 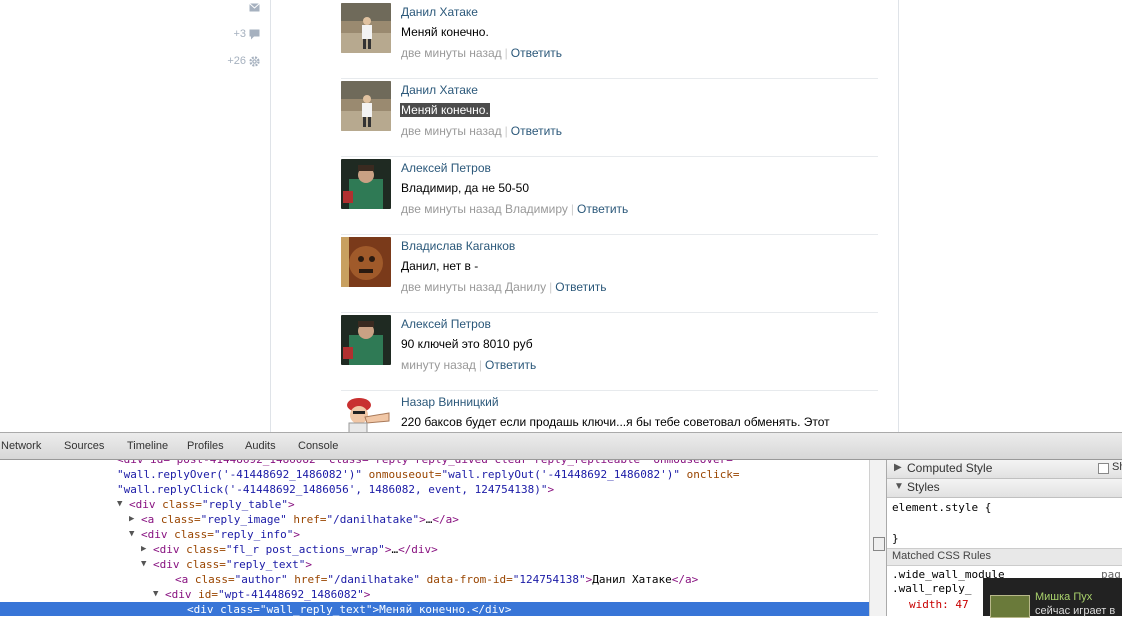 I want to click on sidebar-row-settings: +26, so click(x=243, y=61).